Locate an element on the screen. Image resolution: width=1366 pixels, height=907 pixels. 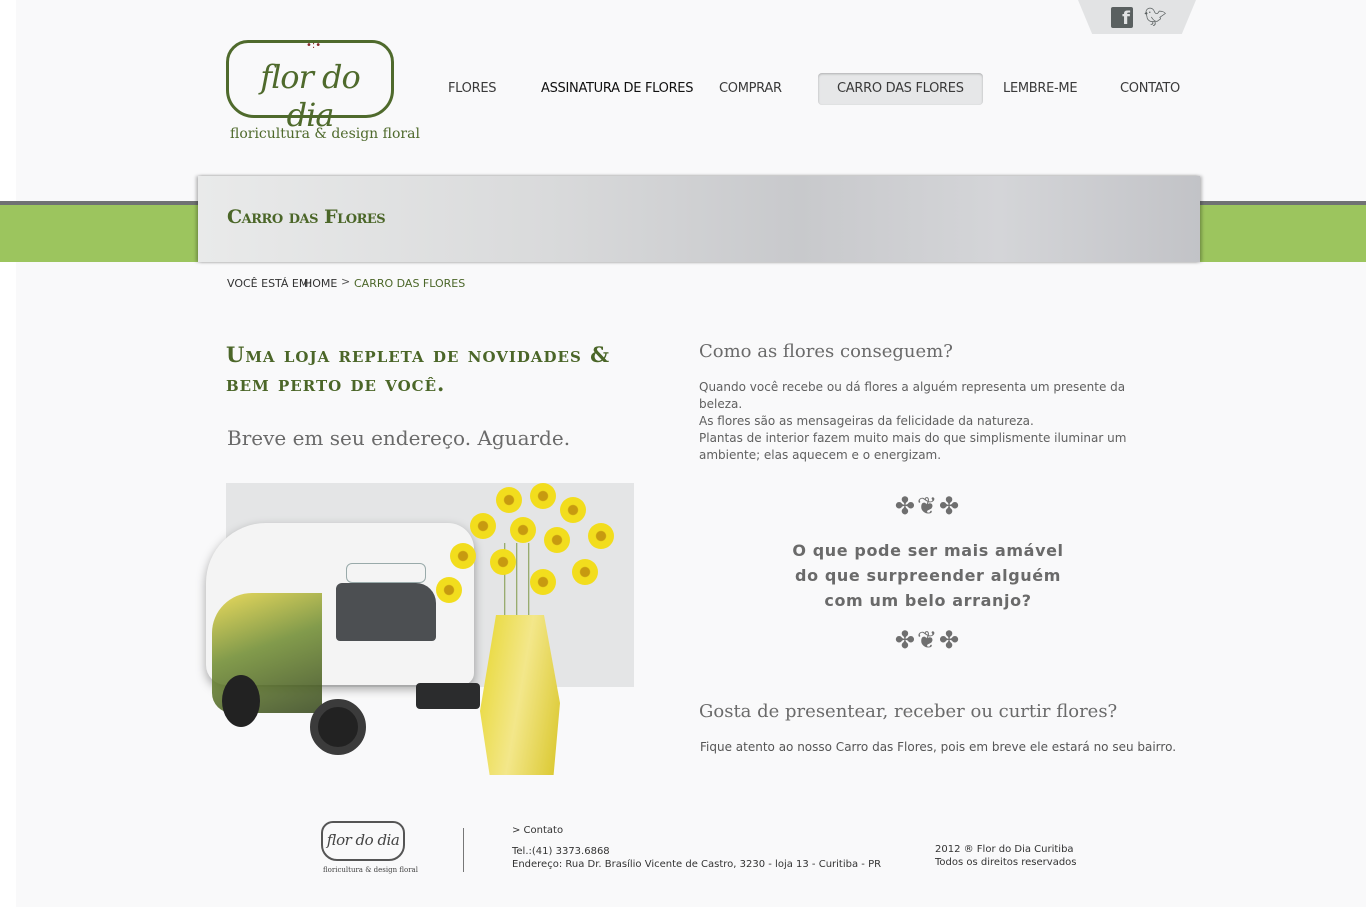
footer-copyright: 2012 ® Flor do Dia Curitiba is located at coordinates (1004, 849).